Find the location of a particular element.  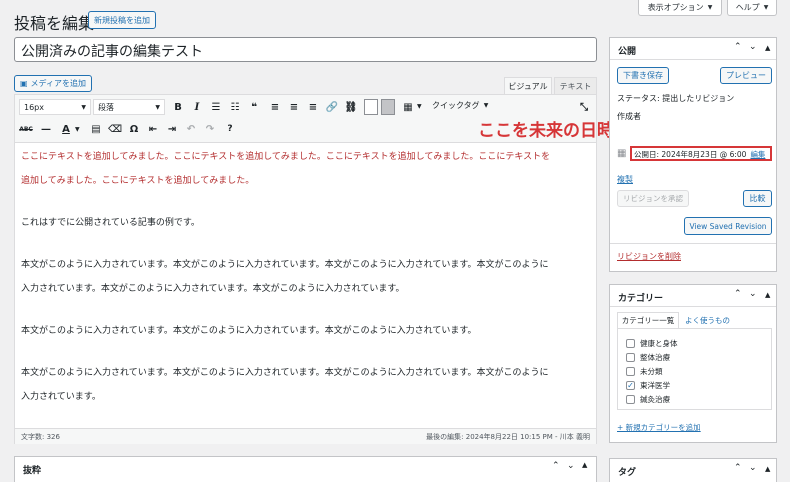

category-item: 鍼灸治療 is located at coordinates (648, 399).